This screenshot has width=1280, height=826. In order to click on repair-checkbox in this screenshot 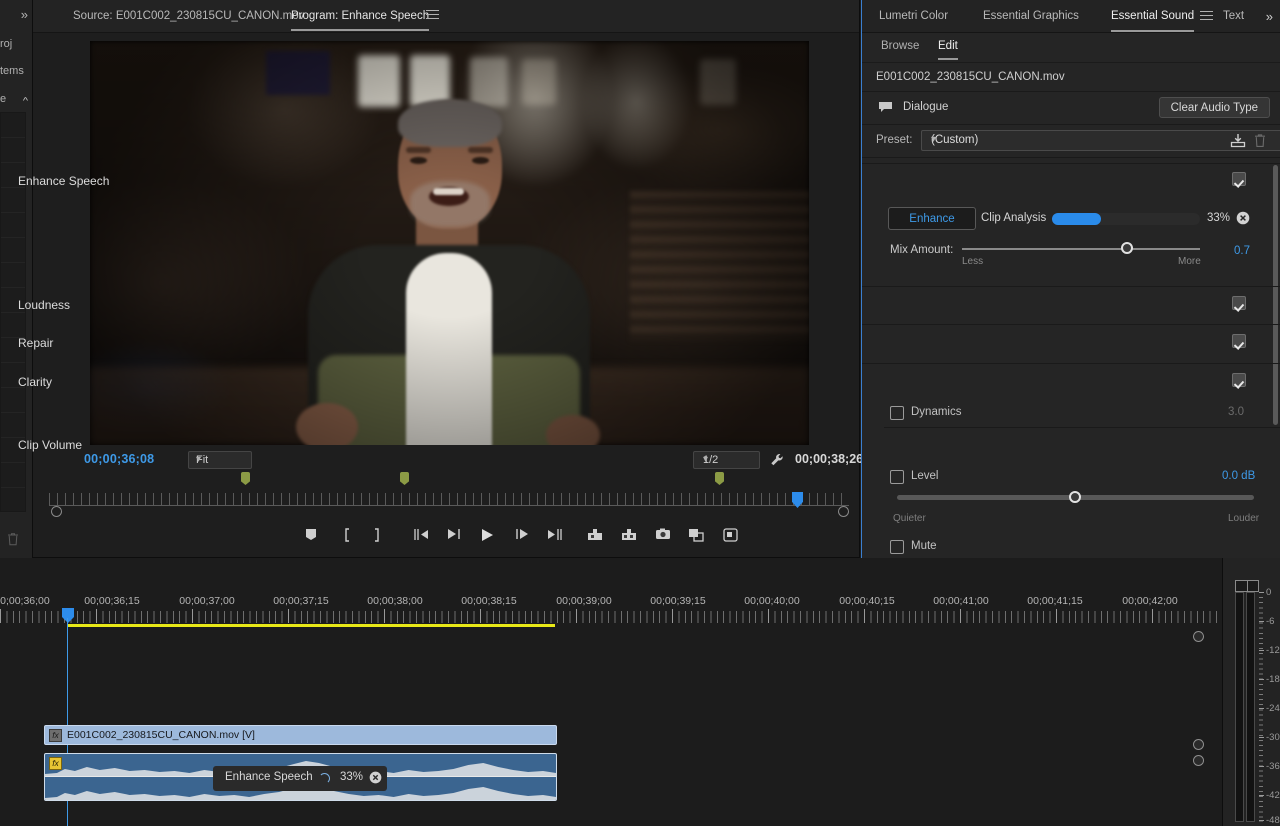, I will do `click(1239, 341)`.